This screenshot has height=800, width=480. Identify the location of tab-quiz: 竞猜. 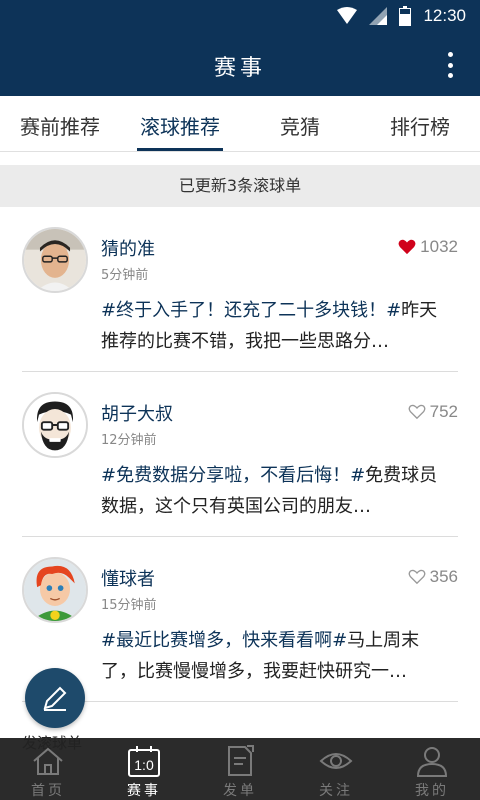
(300, 123).